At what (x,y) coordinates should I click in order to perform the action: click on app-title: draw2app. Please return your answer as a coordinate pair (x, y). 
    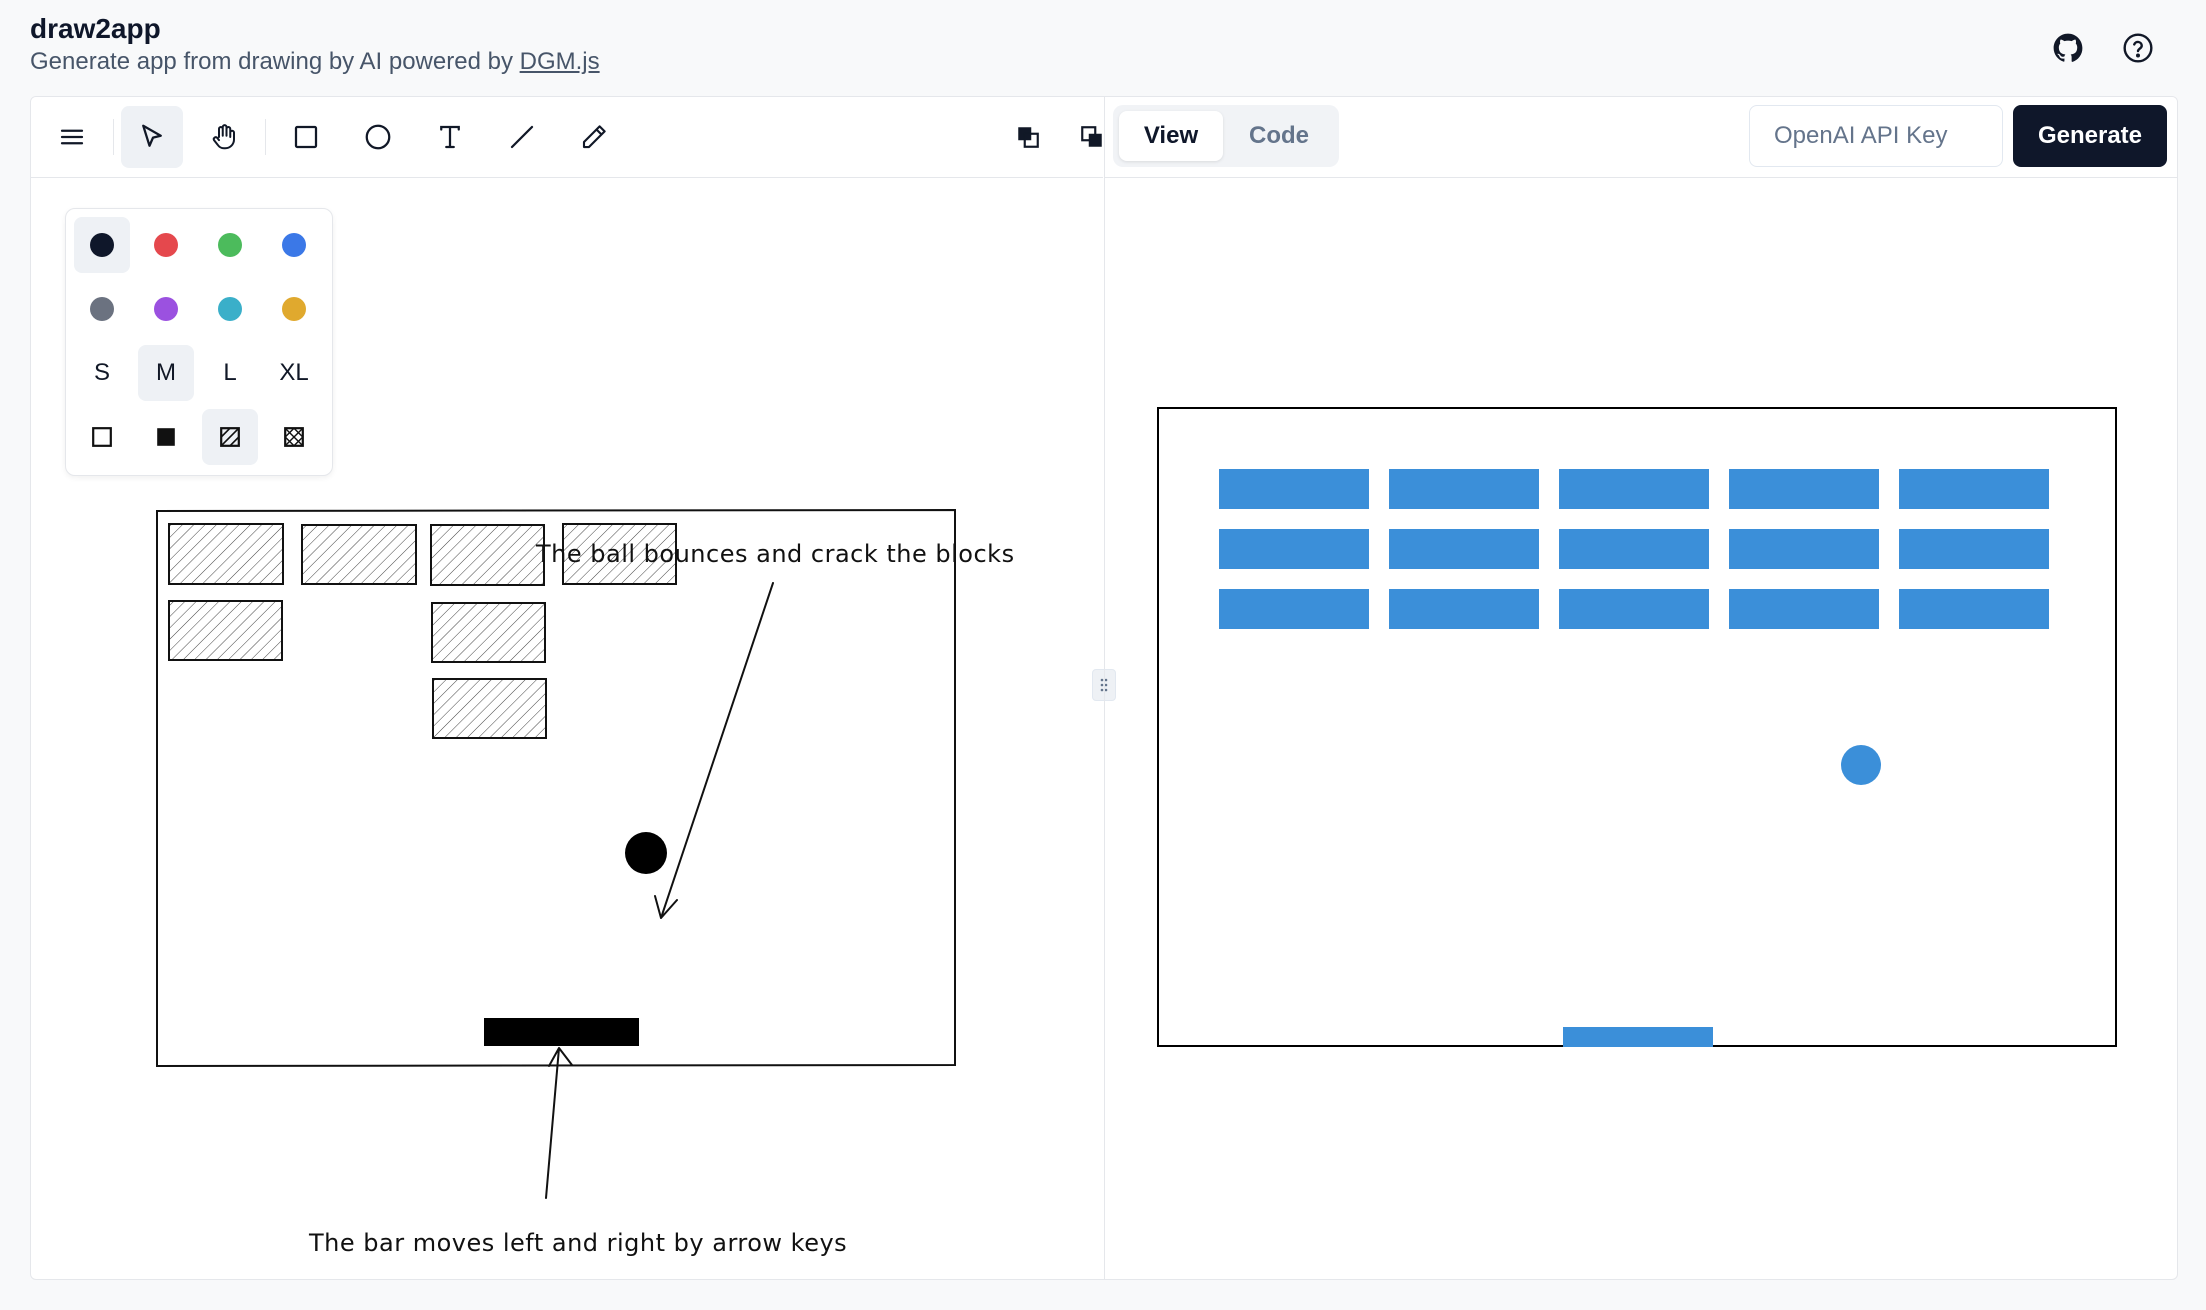
    Looking at the image, I should click on (95, 28).